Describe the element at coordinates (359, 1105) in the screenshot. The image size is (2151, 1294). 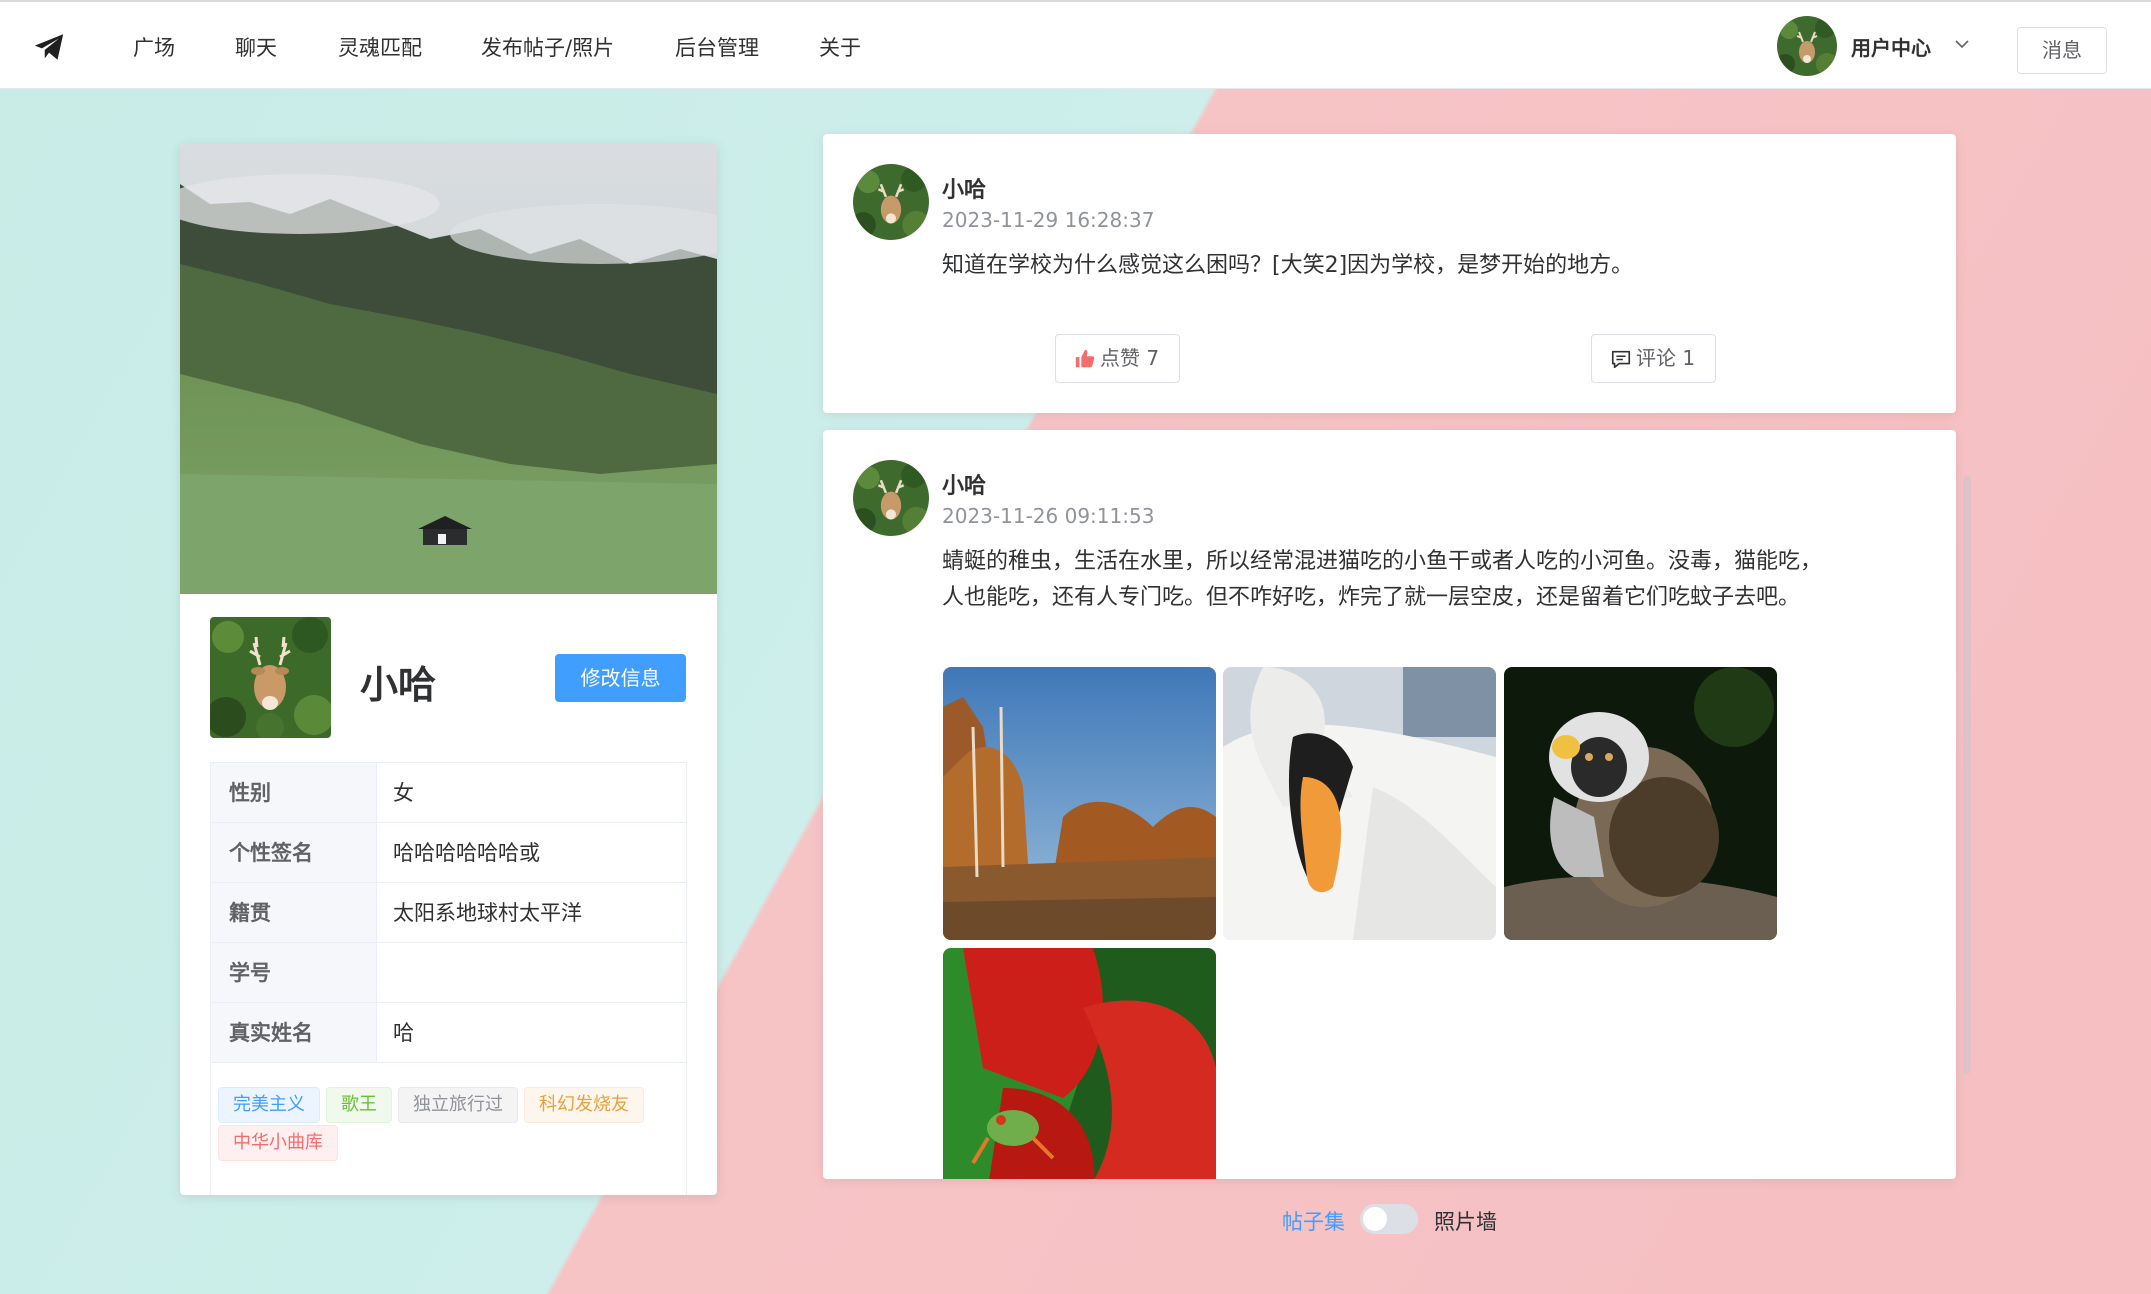
I see `tag: 歌王` at that location.